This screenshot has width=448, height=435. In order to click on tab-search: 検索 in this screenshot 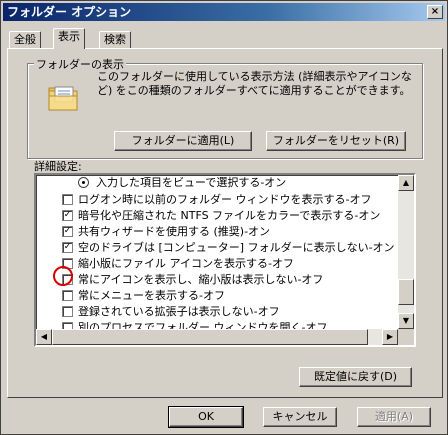, I will do `click(115, 39)`.